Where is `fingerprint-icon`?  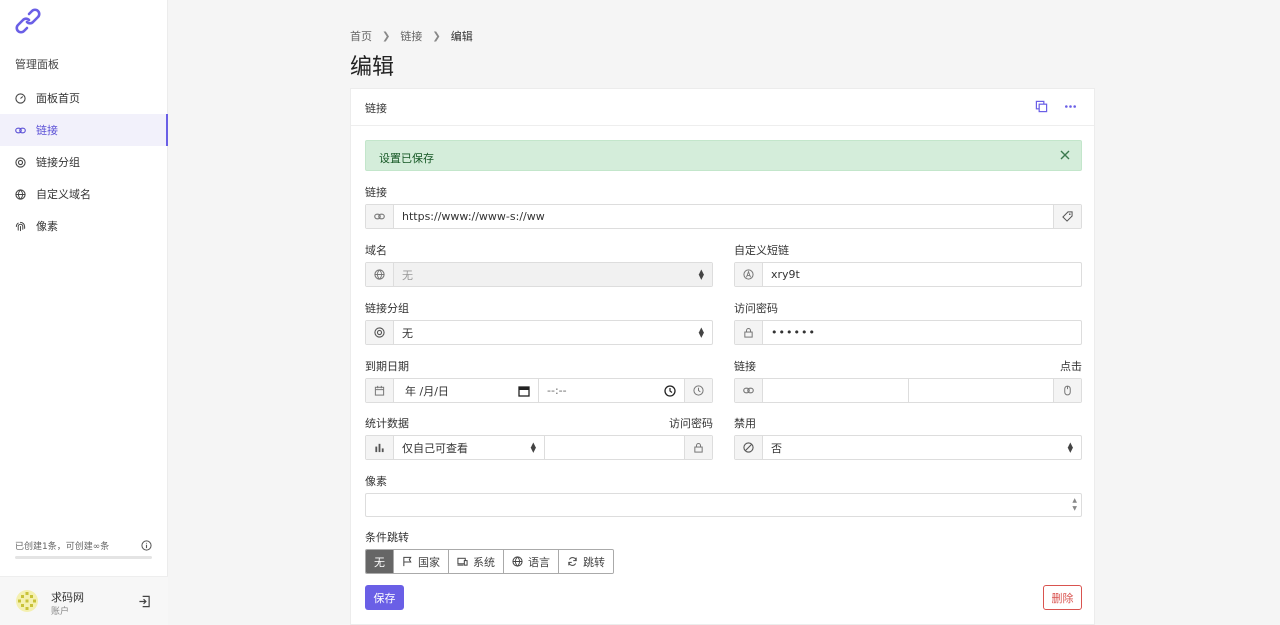
fingerprint-icon is located at coordinates (20, 226).